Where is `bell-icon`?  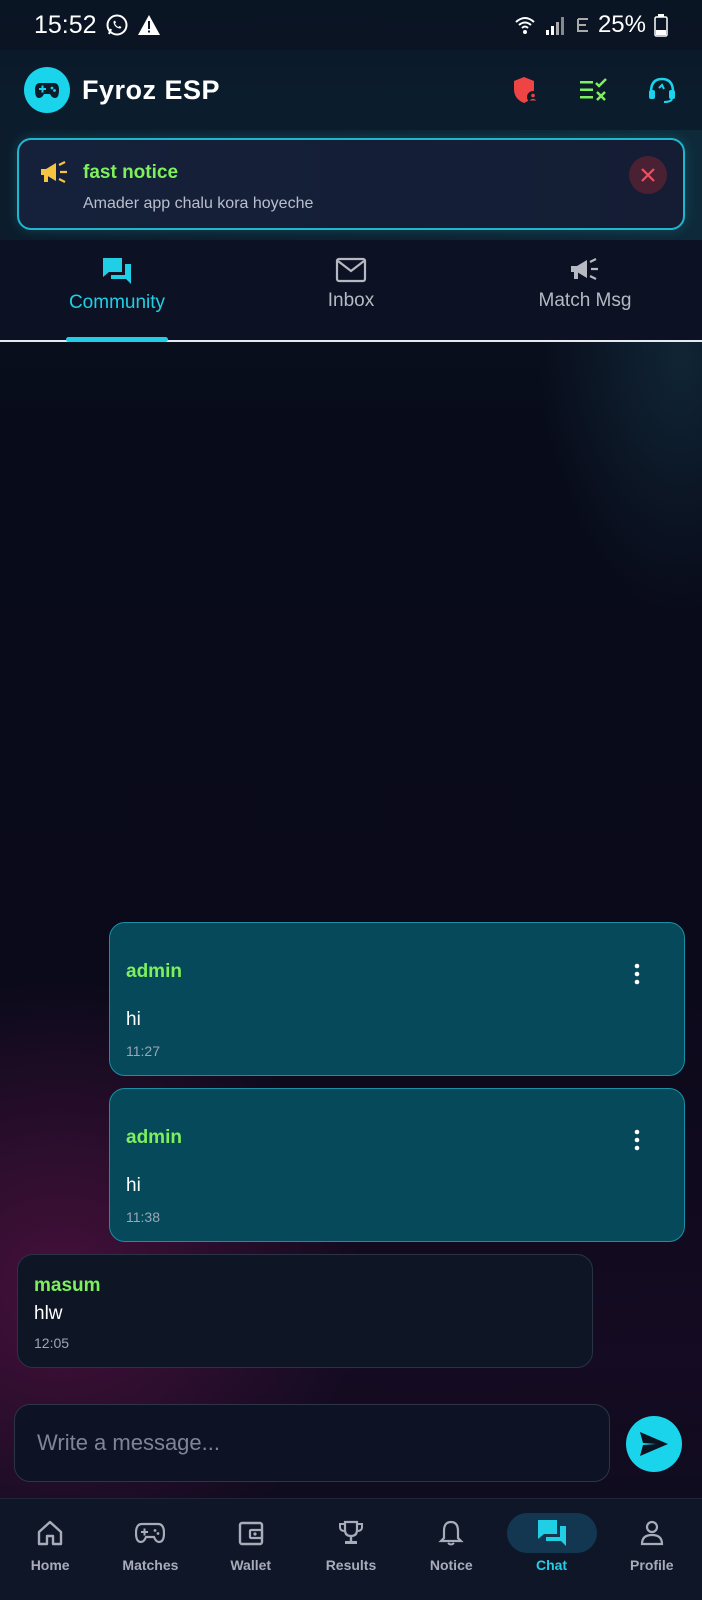 bell-icon is located at coordinates (451, 1533).